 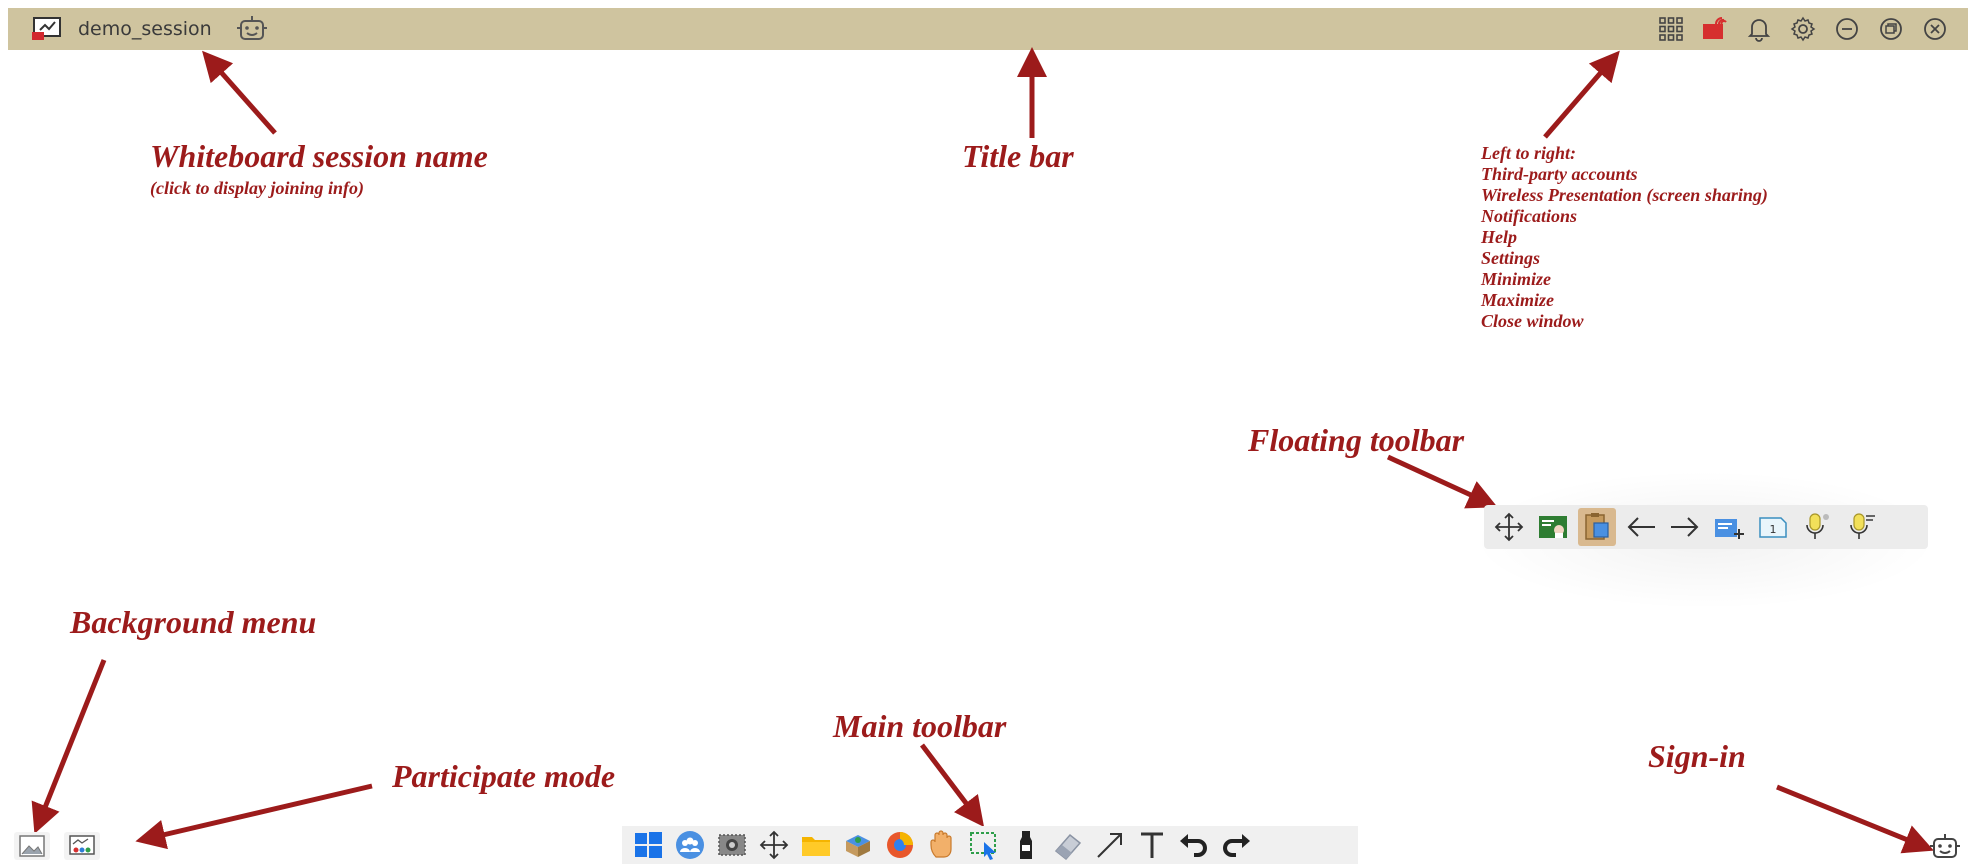 I want to click on microphone-icon, so click(x=1817, y=526).